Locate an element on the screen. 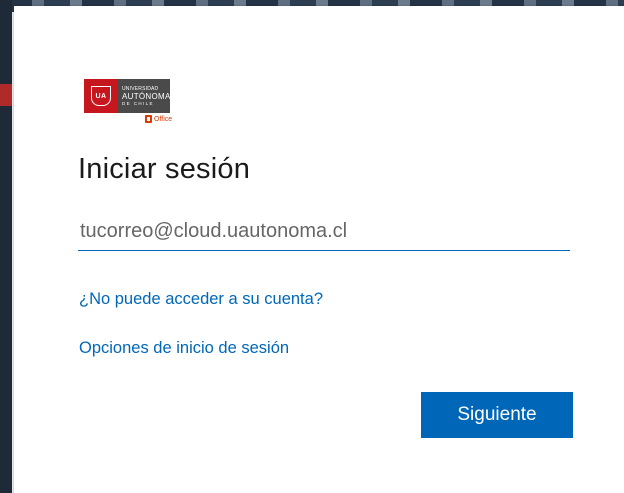 The width and height of the screenshot is (624, 493). signin-options-link: Opciones de inicio de sesión is located at coordinates (184, 348).